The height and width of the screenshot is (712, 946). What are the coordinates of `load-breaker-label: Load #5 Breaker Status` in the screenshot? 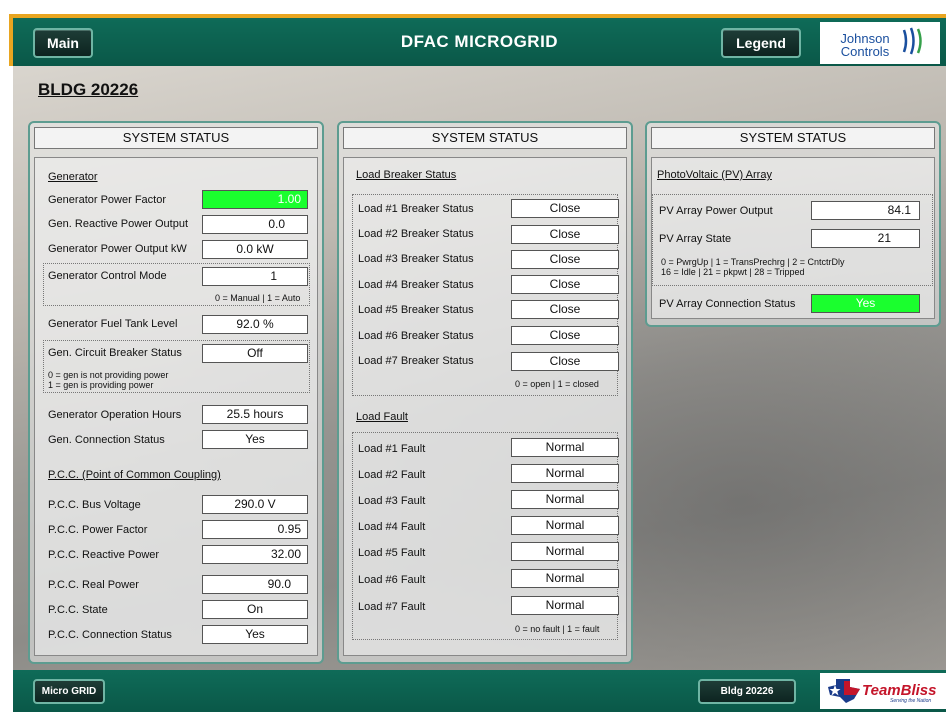 It's located at (416, 310).